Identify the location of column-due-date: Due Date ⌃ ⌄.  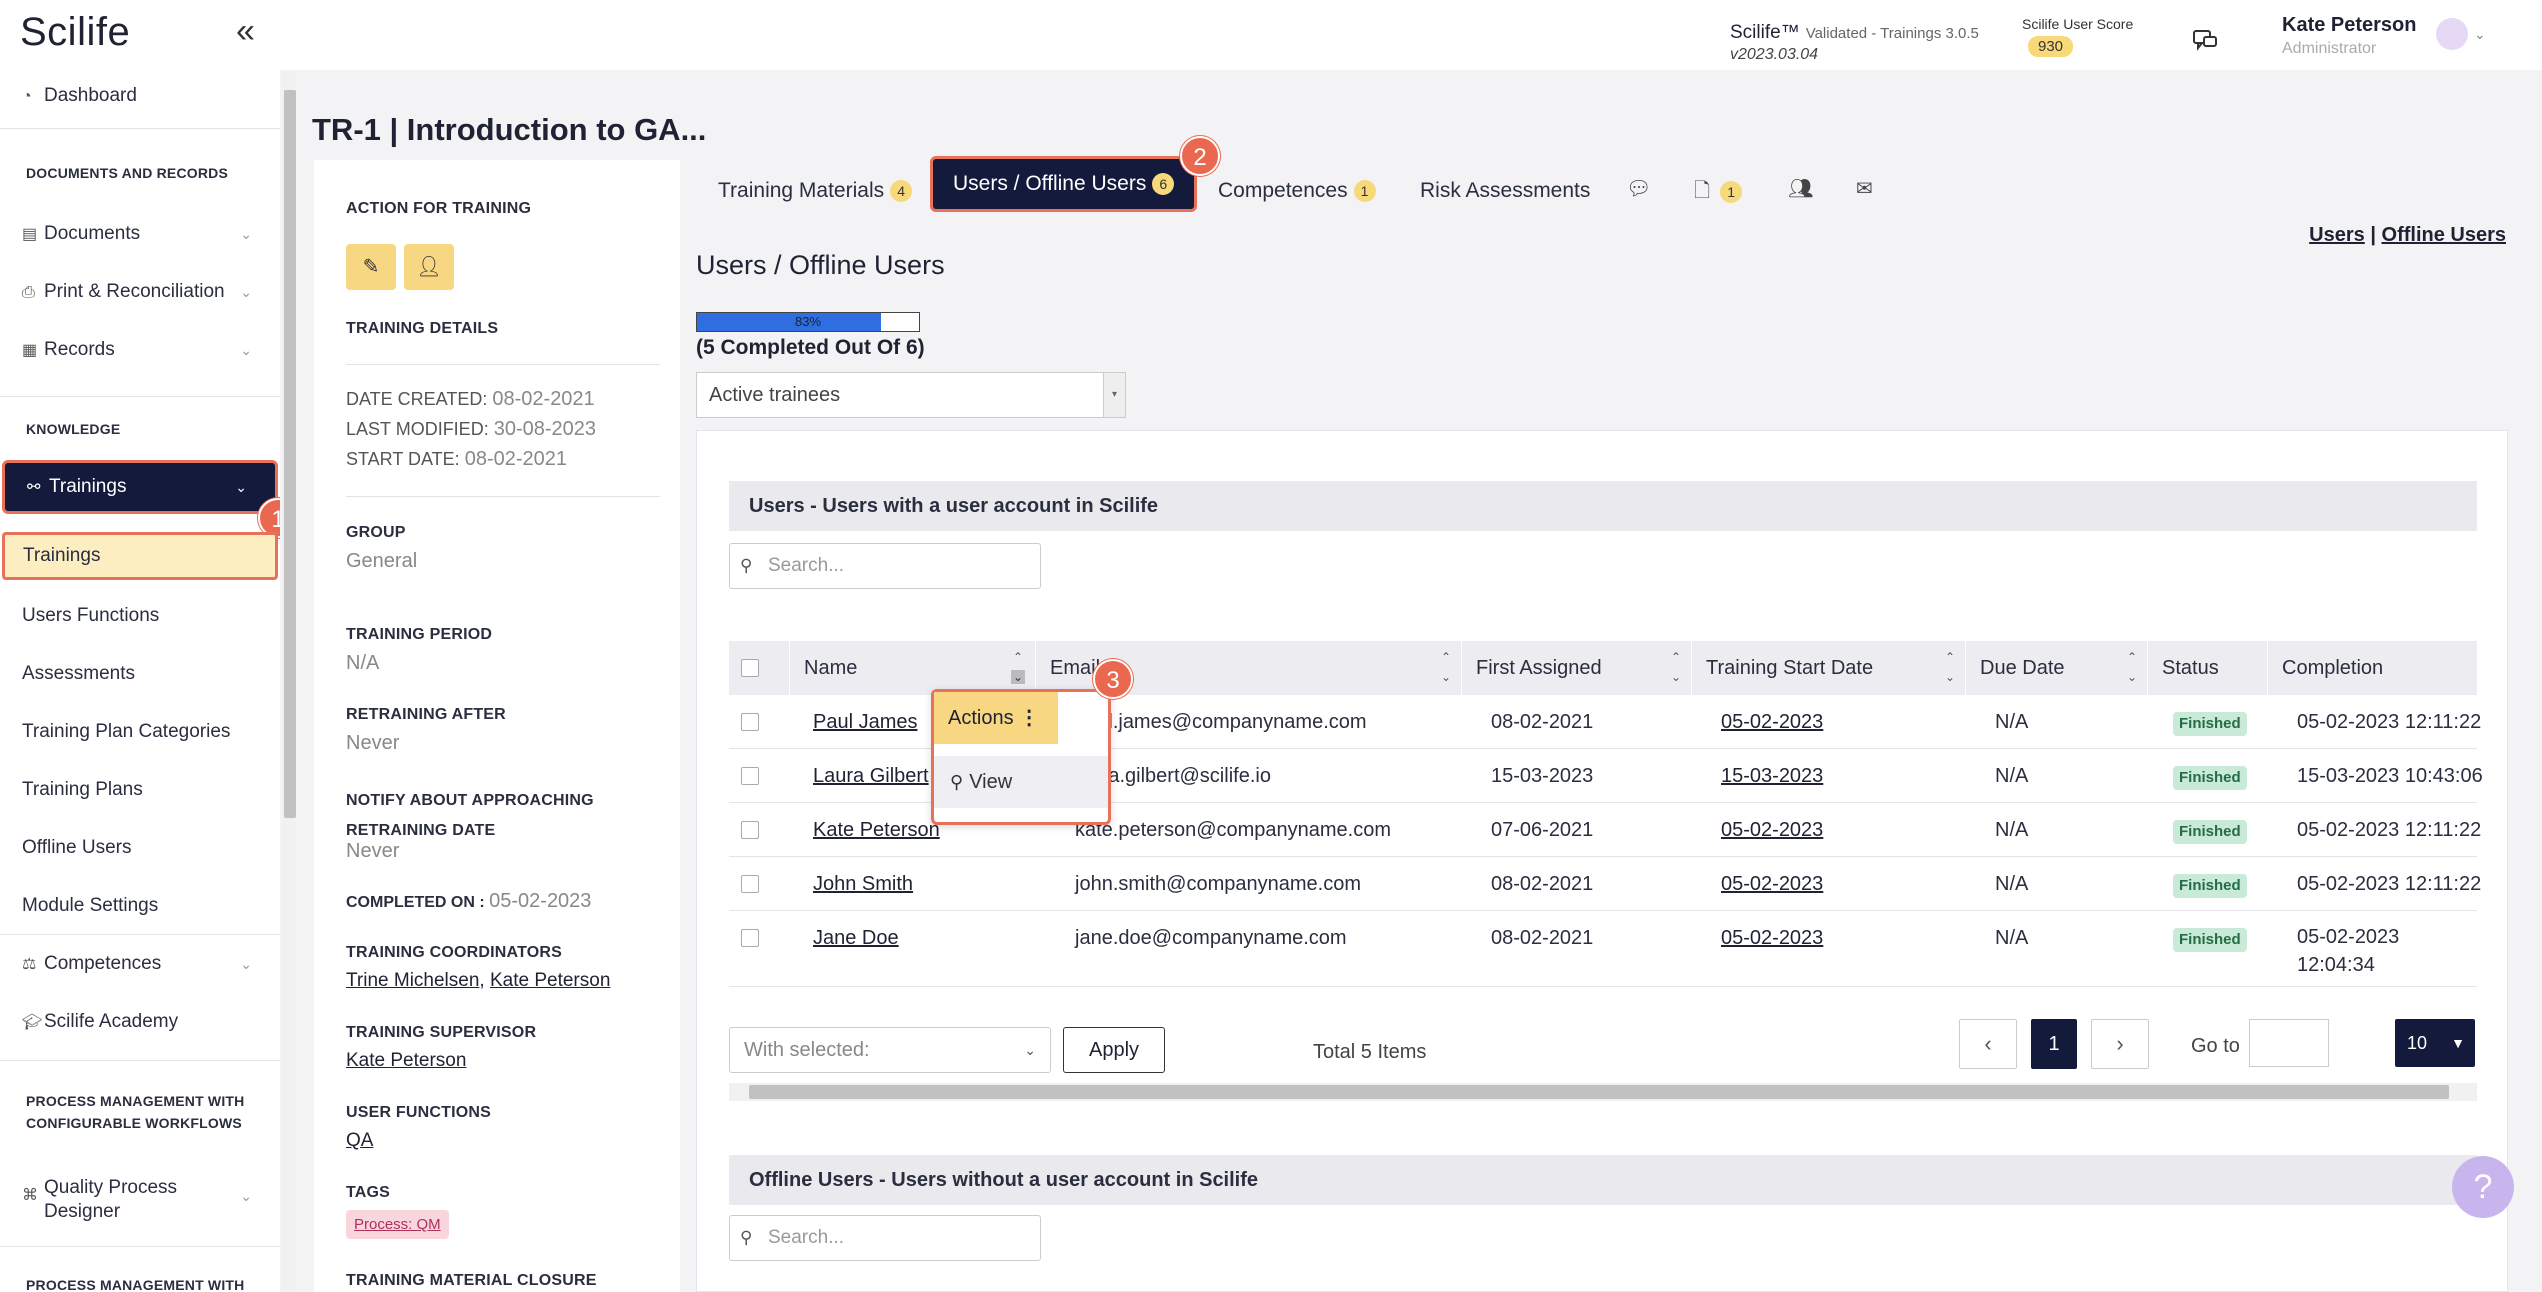
(2056, 668).